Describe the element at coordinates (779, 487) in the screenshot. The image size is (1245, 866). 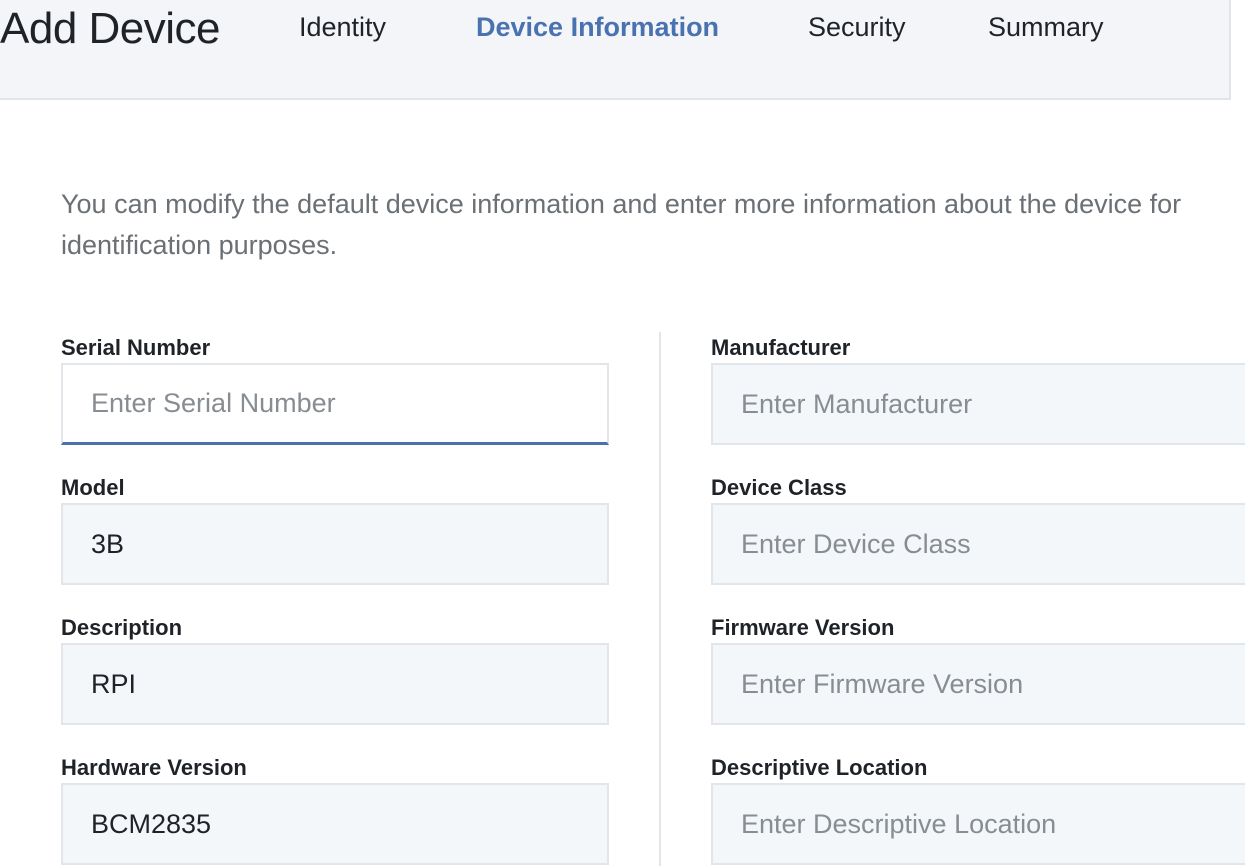
I see `device-class-label: Device Class` at that location.